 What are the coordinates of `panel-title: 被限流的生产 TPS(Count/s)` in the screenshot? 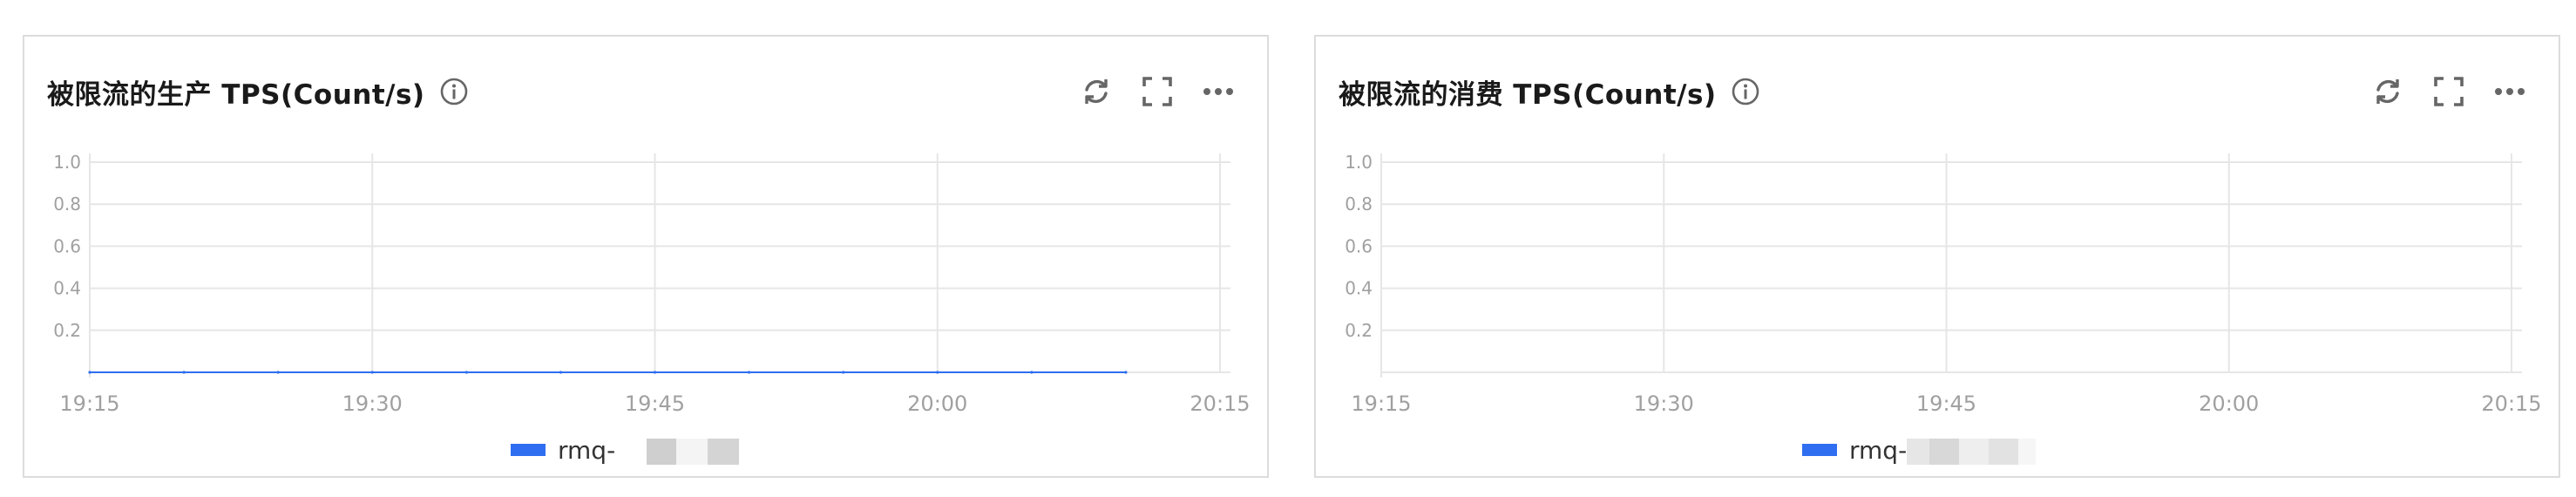 It's located at (236, 95).